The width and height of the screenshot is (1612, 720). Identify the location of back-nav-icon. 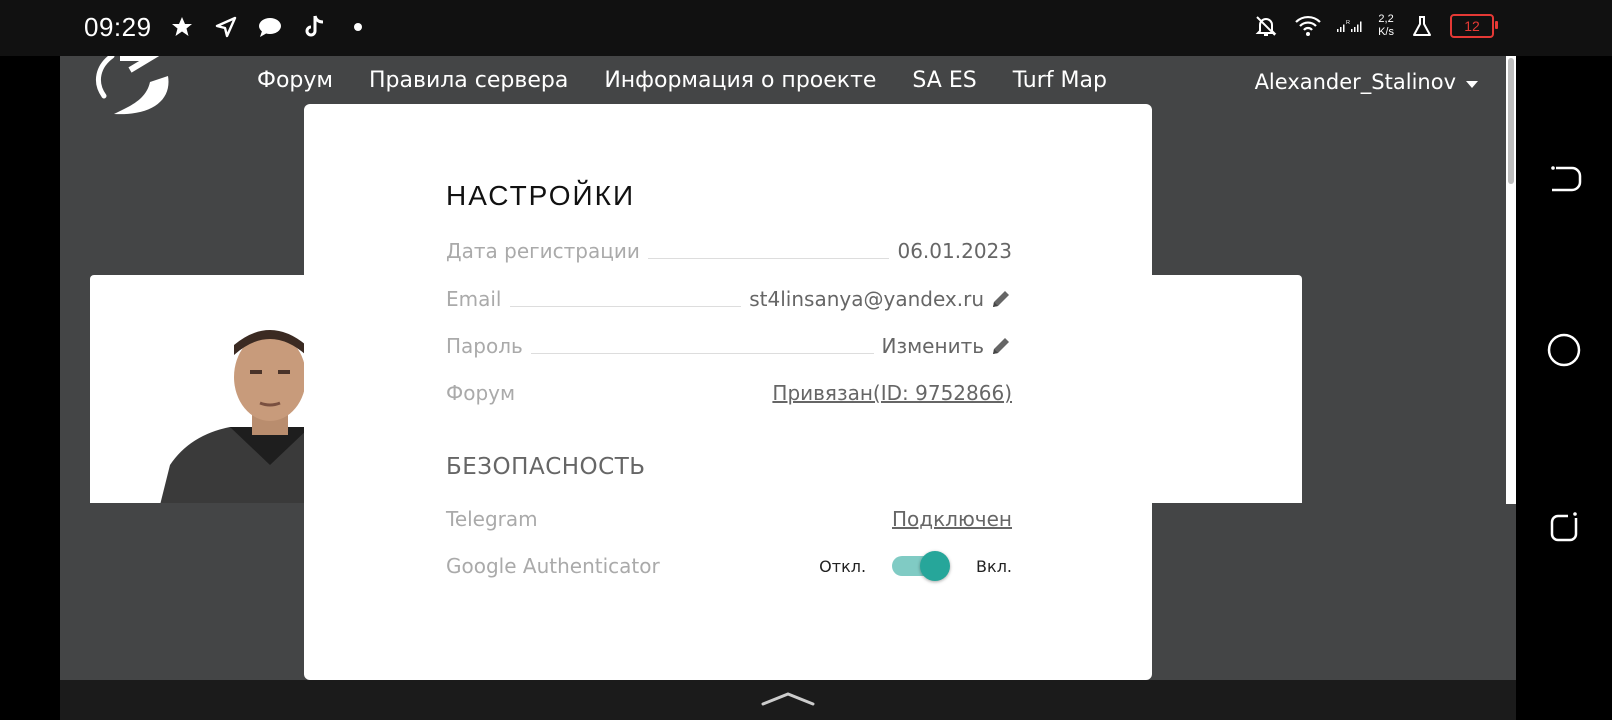
(1564, 180).